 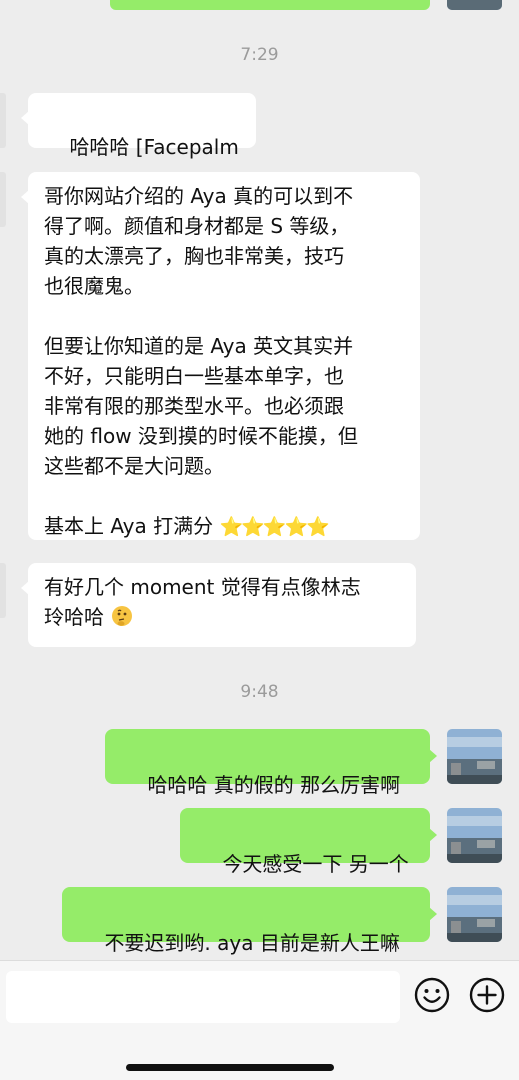 What do you see at coordinates (203, 997) in the screenshot?
I see `message-input` at bounding box center [203, 997].